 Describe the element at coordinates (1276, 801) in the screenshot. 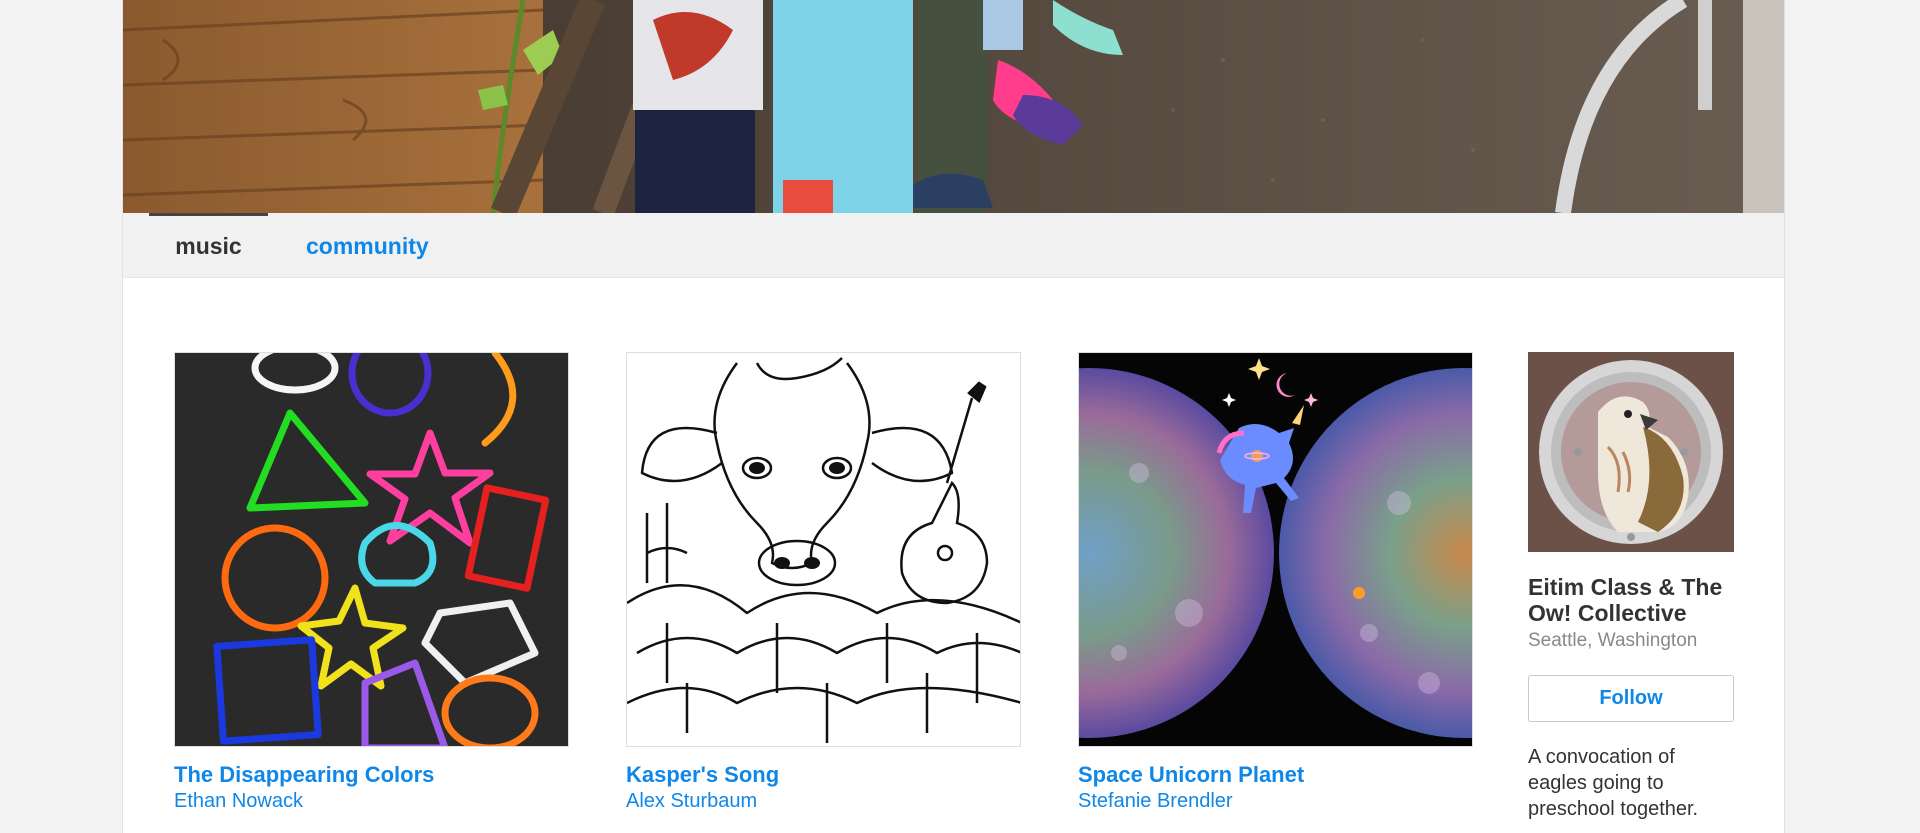

I see `album-artist-link: Stefanie Brendler` at that location.